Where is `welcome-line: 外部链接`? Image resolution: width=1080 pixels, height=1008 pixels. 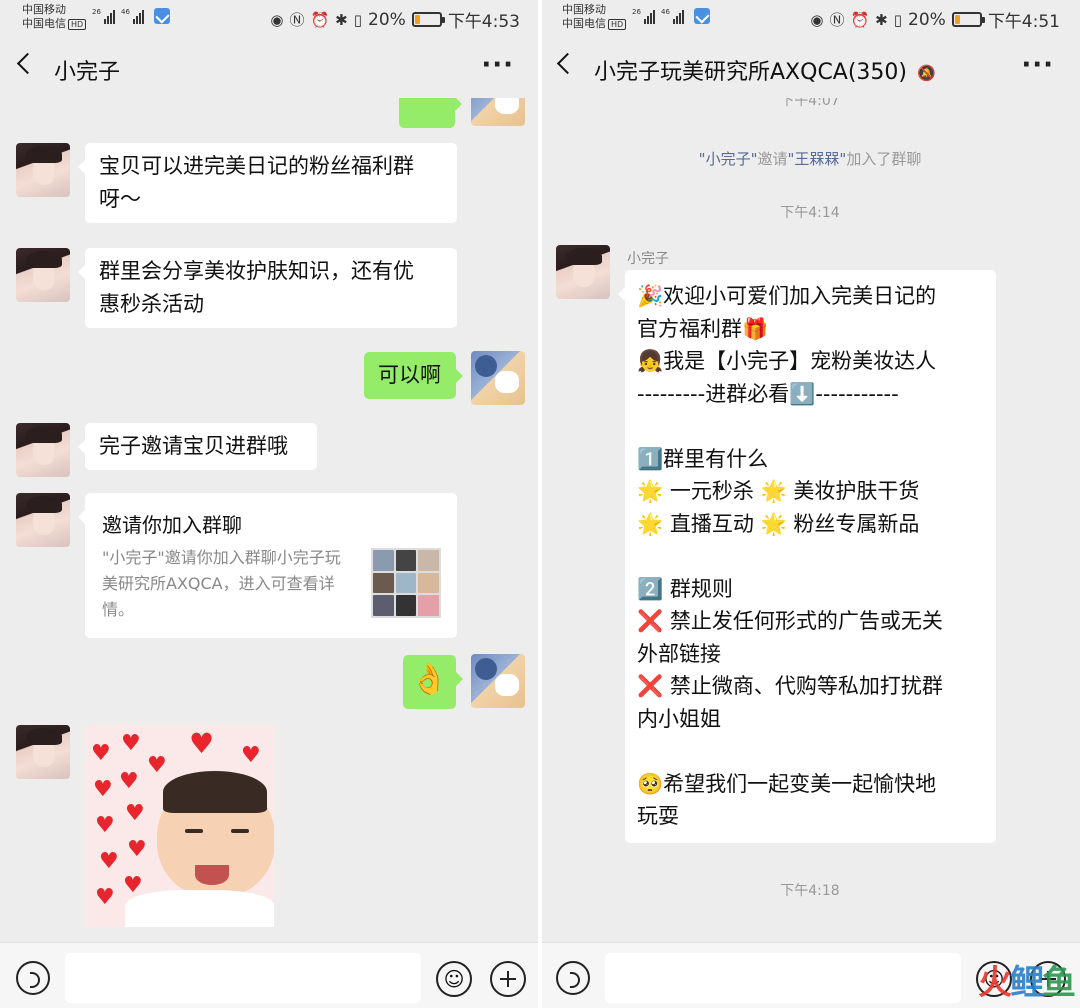 welcome-line: 外部链接 is located at coordinates (679, 653).